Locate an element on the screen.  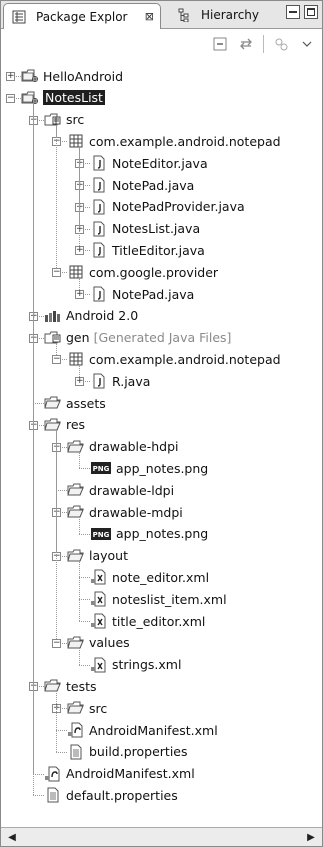
scroll-right-icon: ▶ is located at coordinates (311, 837).